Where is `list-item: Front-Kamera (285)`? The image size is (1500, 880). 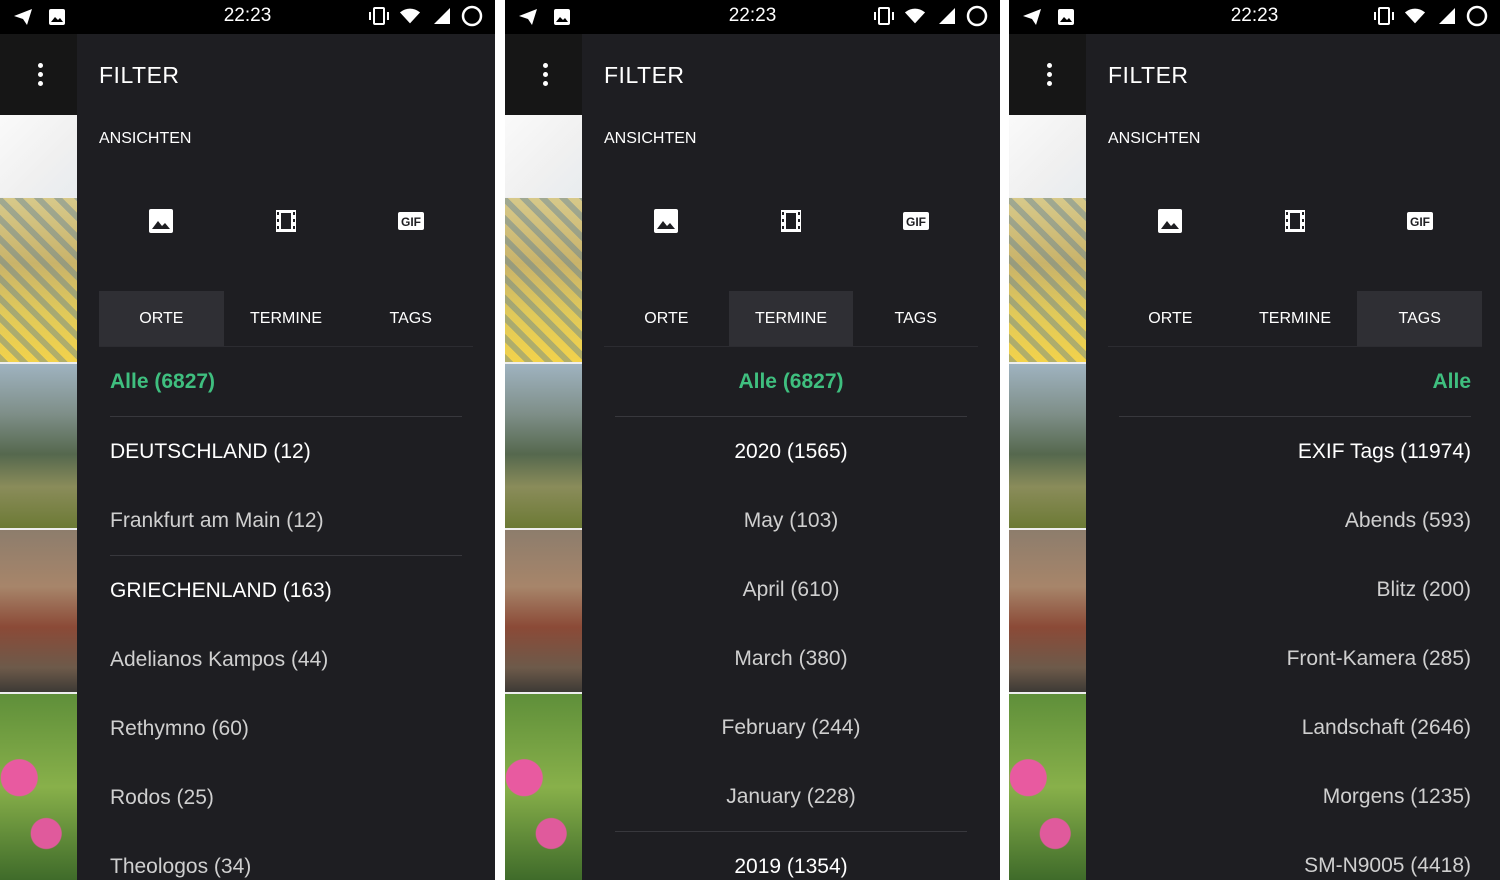
list-item: Front-Kamera (285) is located at coordinates (1295, 658).